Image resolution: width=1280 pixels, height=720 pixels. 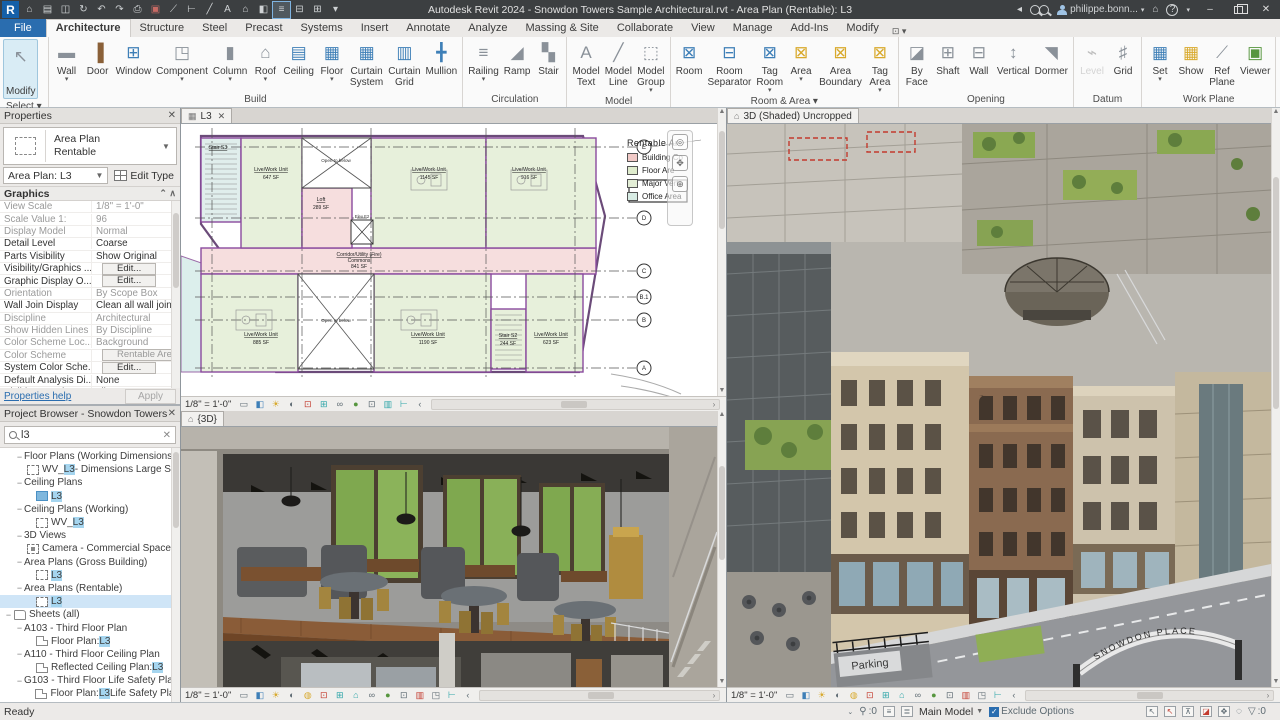 I want to click on set-button: ▦ Set ▾, so click(x=1160, y=61).